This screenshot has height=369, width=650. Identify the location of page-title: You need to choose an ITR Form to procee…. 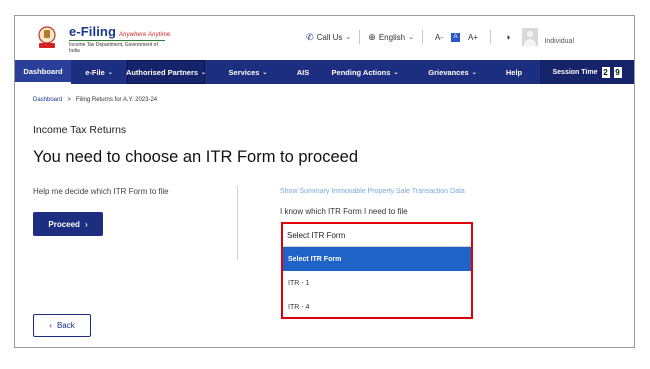
(196, 157).